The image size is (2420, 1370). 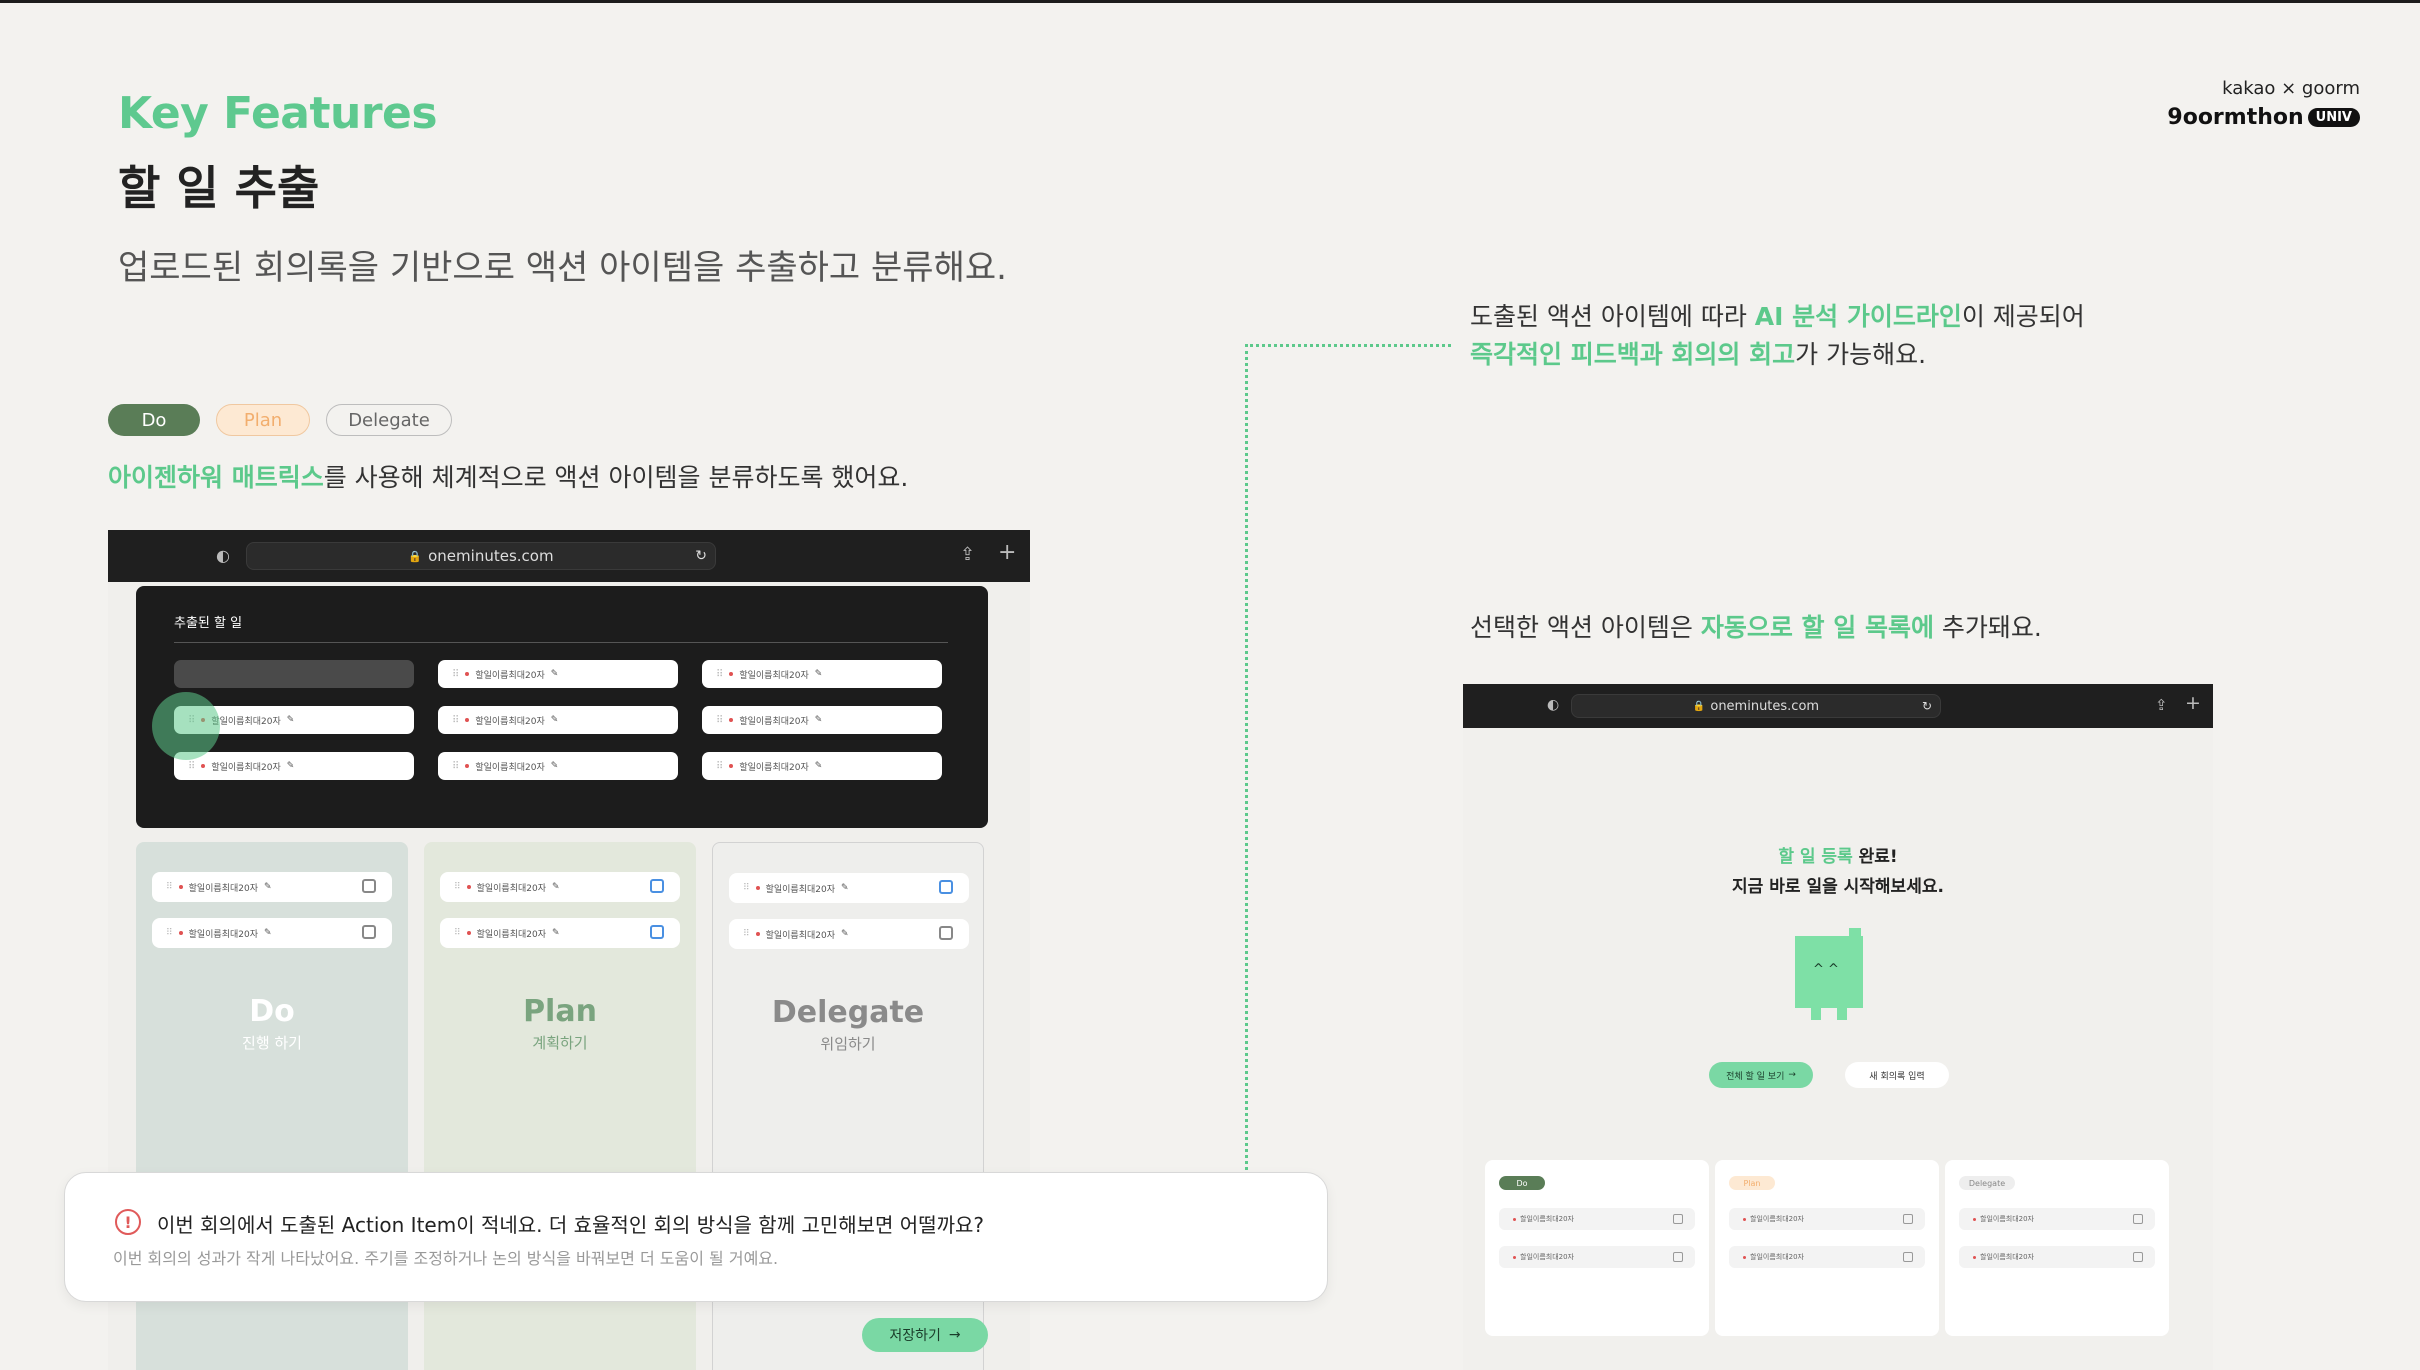 What do you see at coordinates (263, 420) in the screenshot?
I see `chip-plan: Plan` at bounding box center [263, 420].